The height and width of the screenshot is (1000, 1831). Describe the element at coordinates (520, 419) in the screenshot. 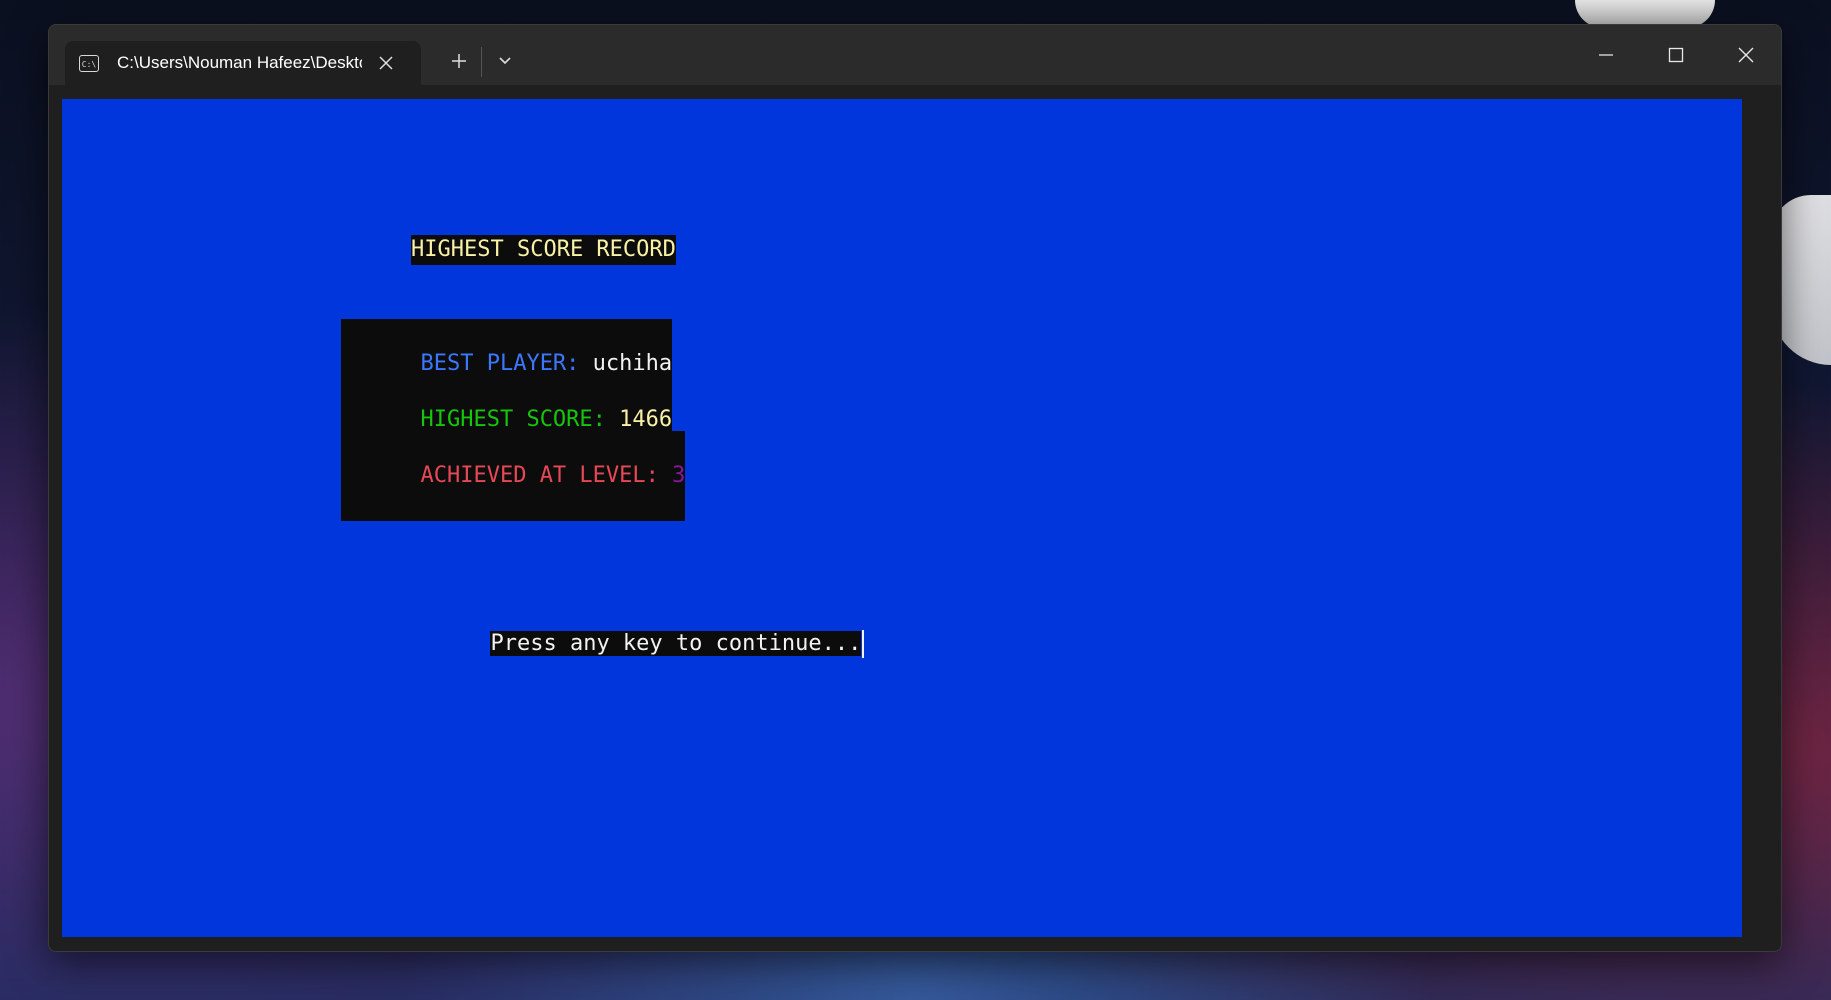

I see `highest-score-label: HIGHEST SCORE:` at that location.